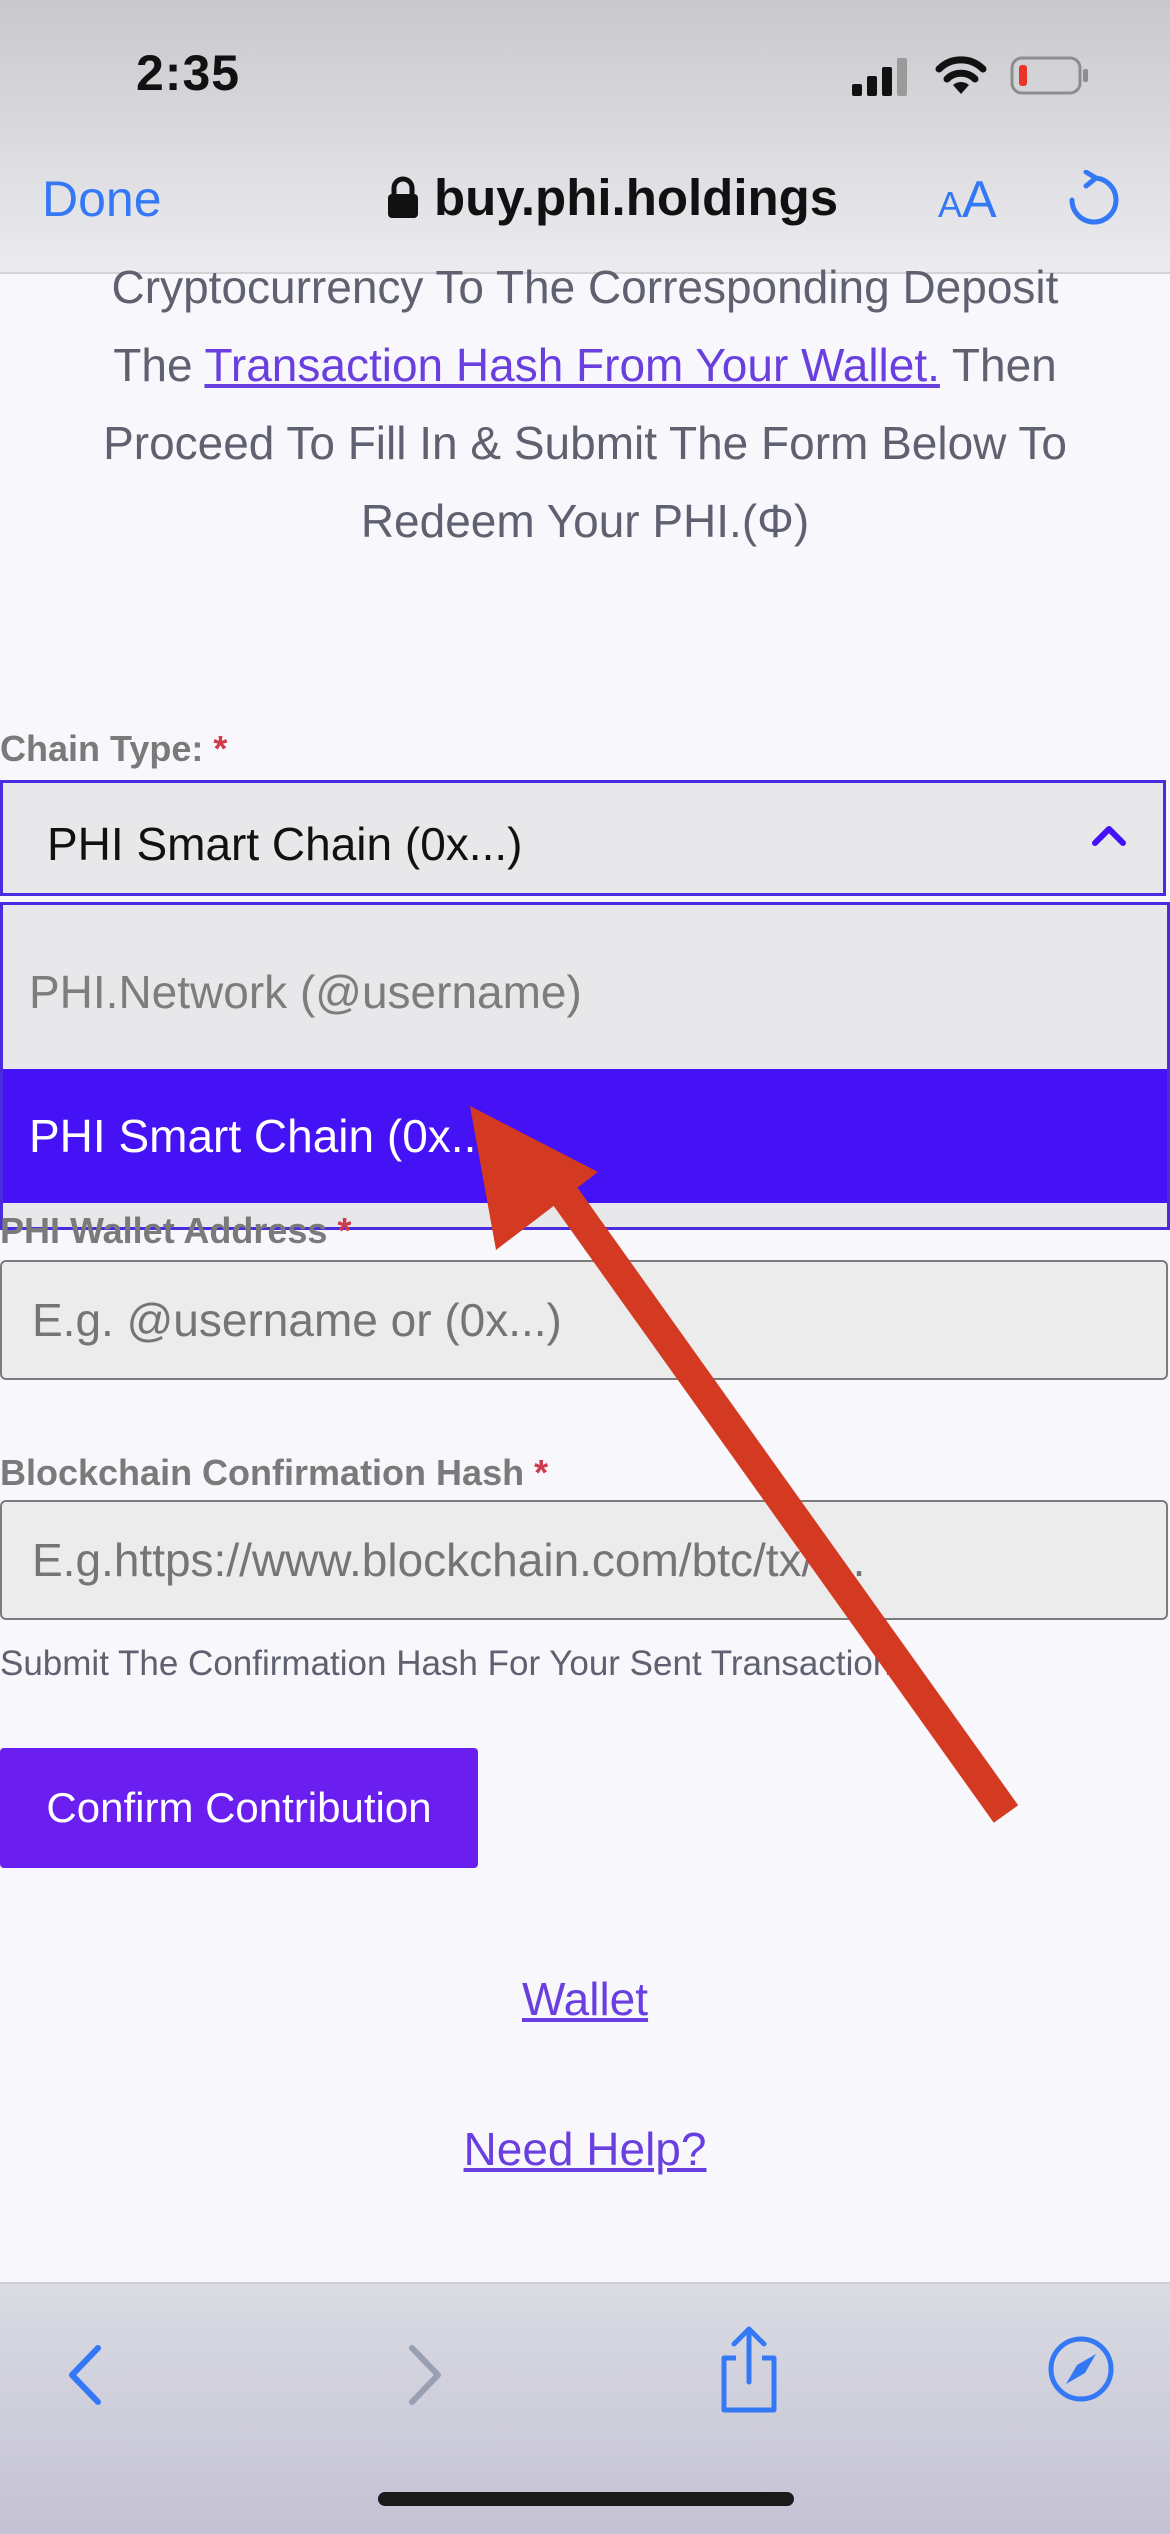 The height and width of the screenshot is (2534, 1170). What do you see at coordinates (571, 365) in the screenshot?
I see `transaction-hash-link: Transaction Hash From Your Wallet.` at bounding box center [571, 365].